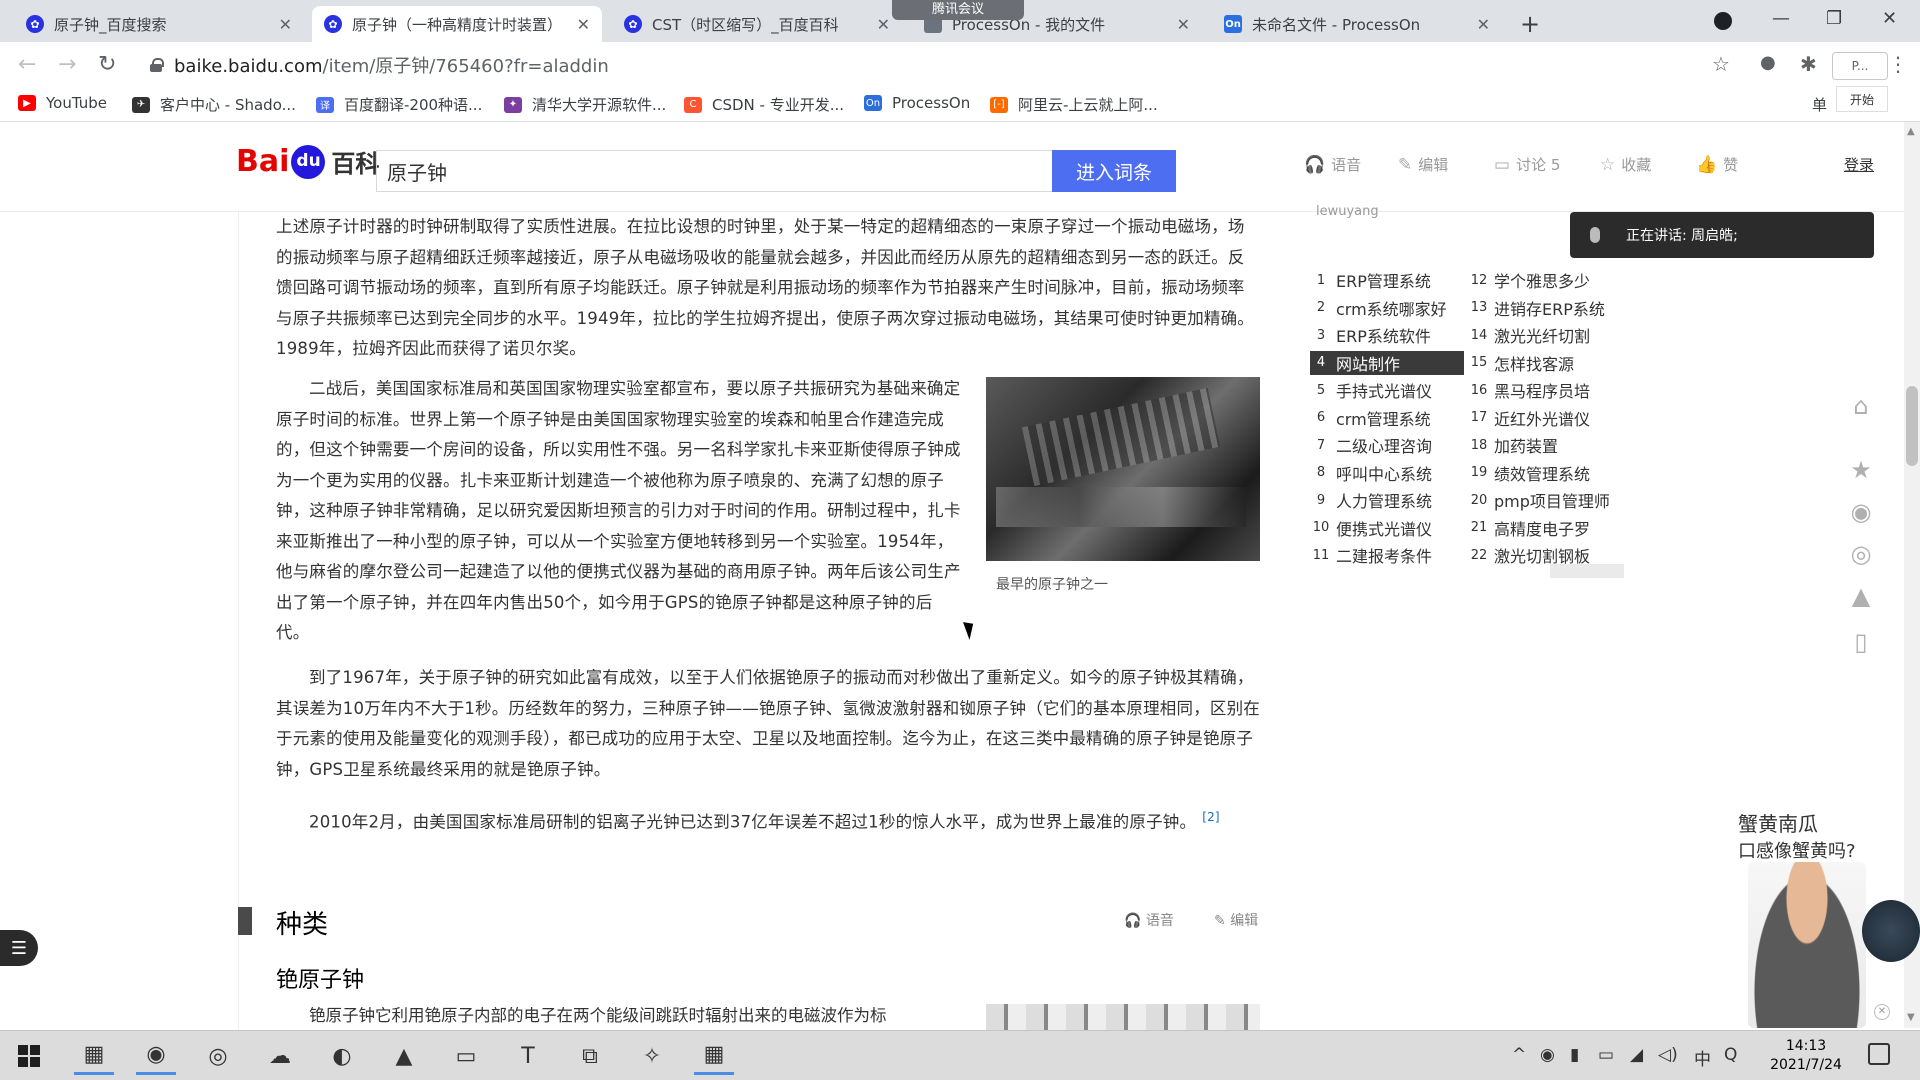 Image resolution: width=1920 pixels, height=1080 pixels. Describe the element at coordinates (94, 1056) in the screenshot. I see `taskbar-app-image-viewer-icon: ▦` at that location.